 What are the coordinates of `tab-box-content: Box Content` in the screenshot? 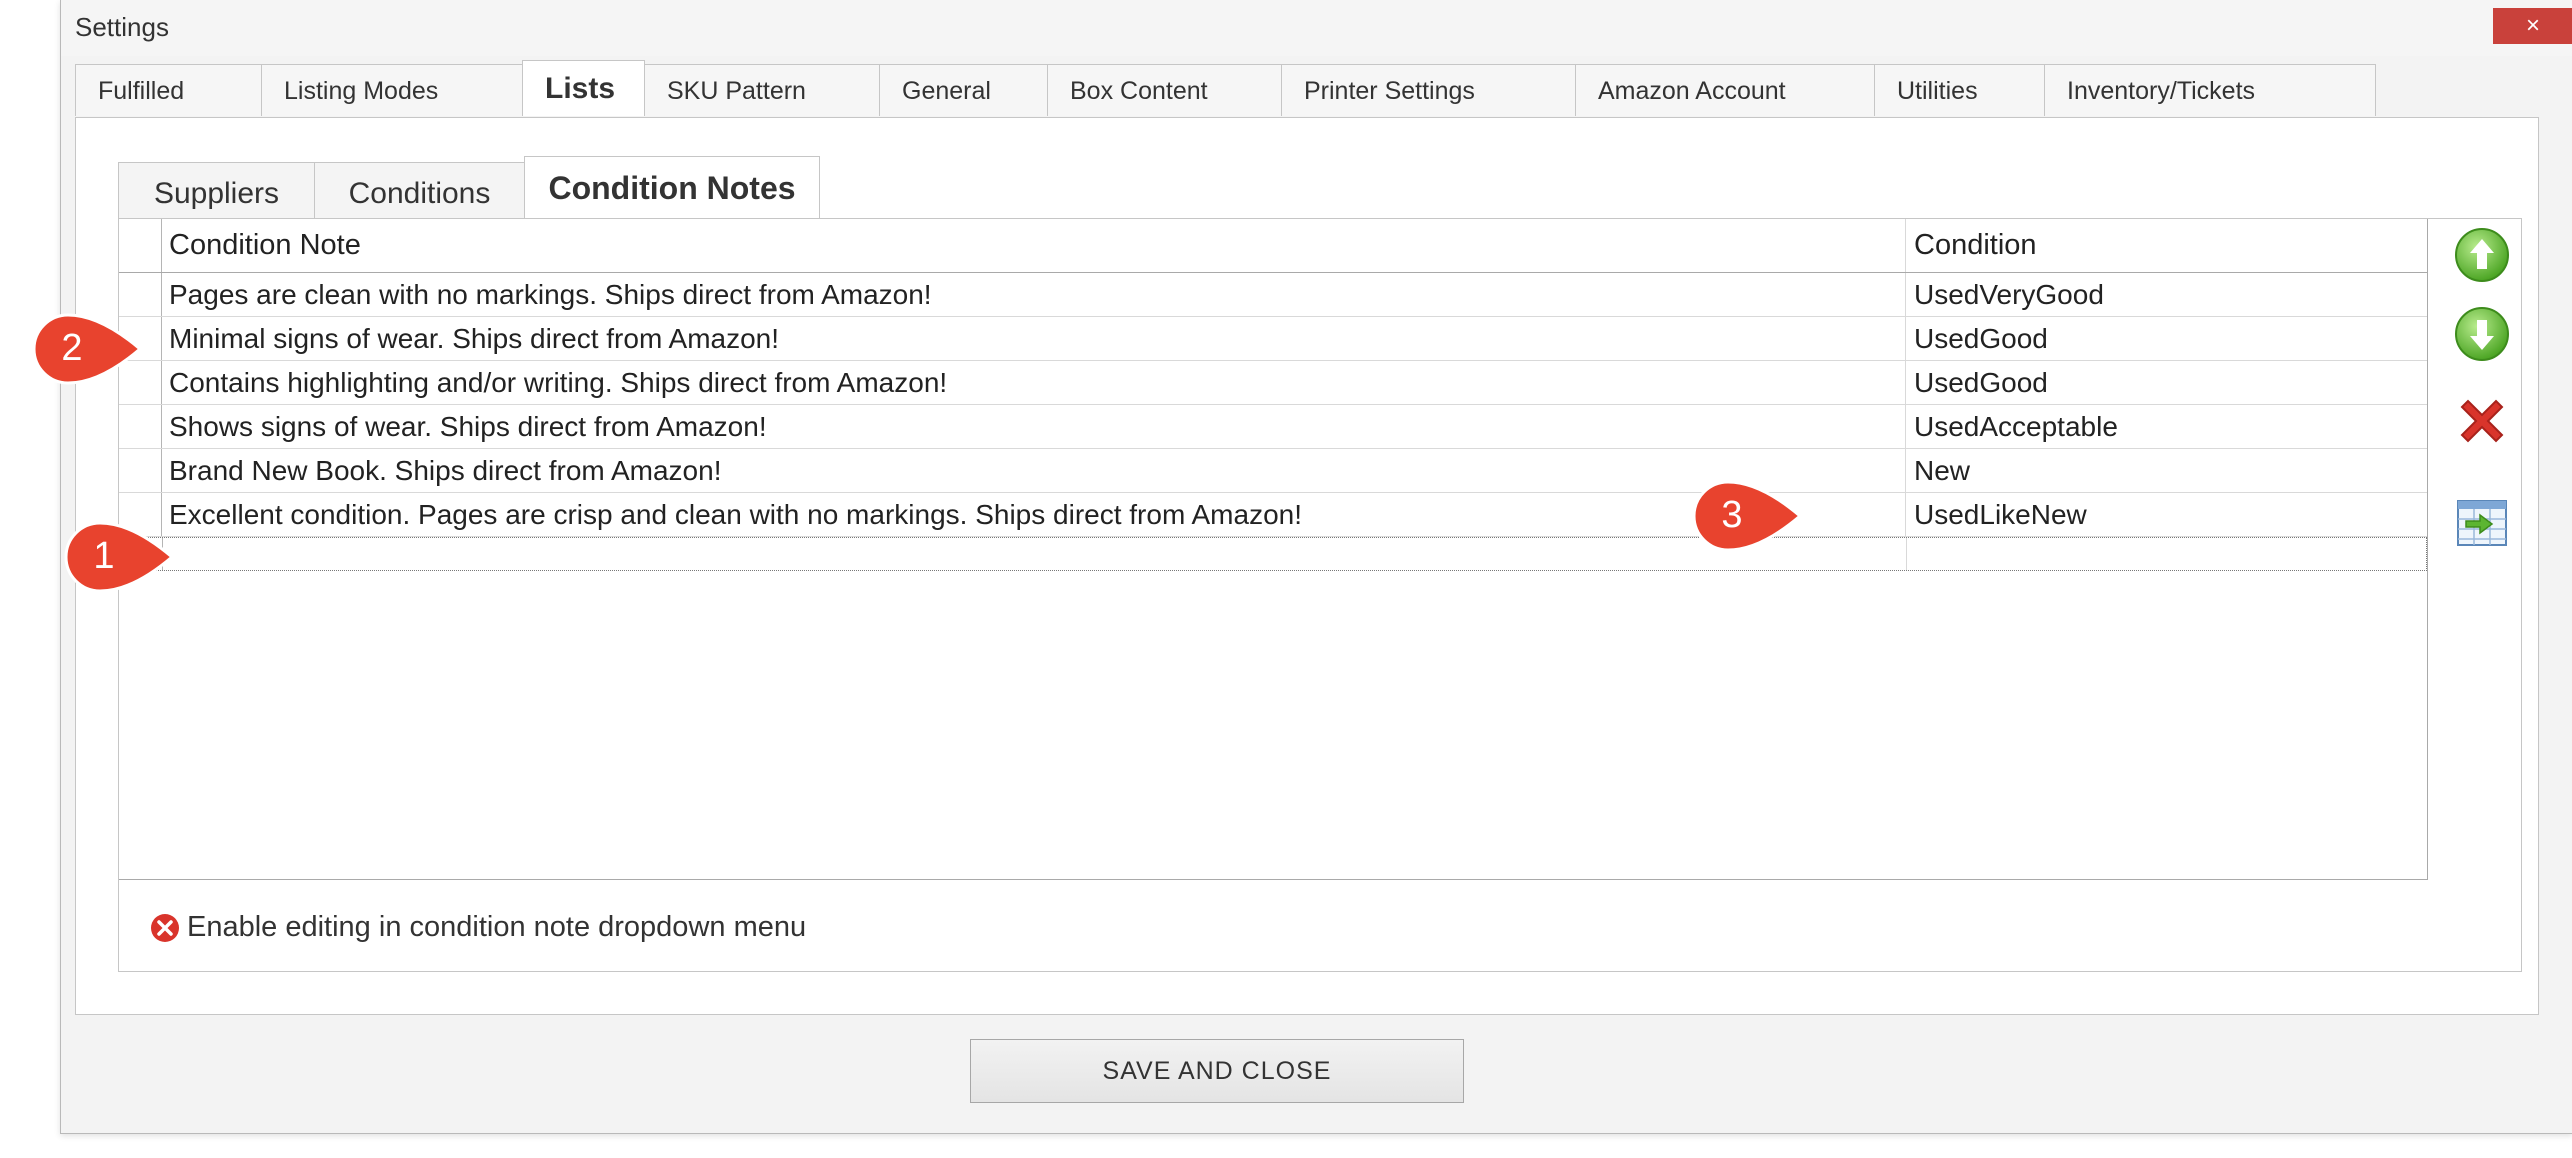 It's located at (1164, 90).